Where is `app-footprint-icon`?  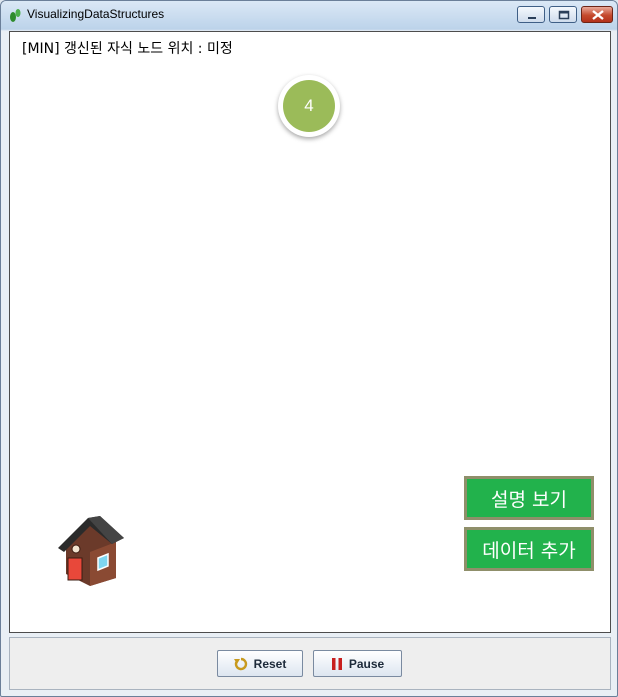 app-footprint-icon is located at coordinates (15, 15).